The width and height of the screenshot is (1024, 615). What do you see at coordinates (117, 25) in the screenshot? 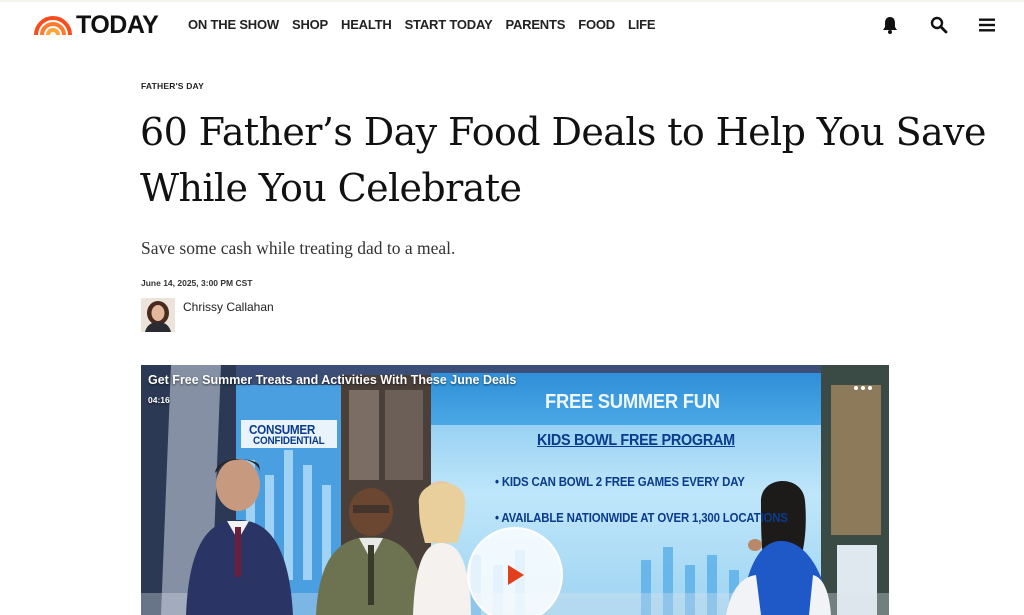
I see `logo-wordmark: TODAY` at bounding box center [117, 25].